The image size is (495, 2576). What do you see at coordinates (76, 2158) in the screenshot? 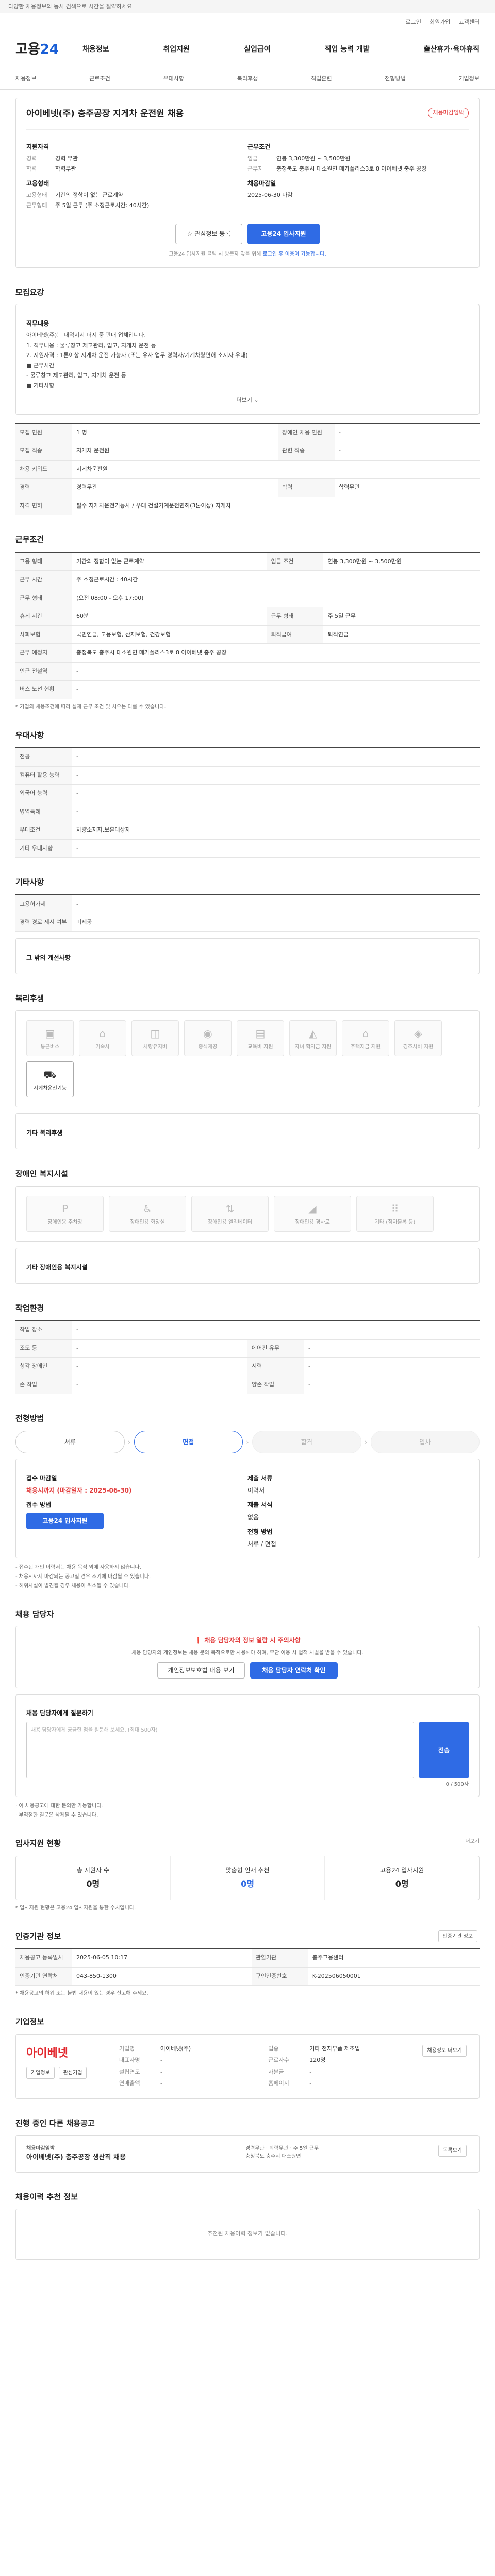
I see `other-title: 아이베넷(주) 충주공장 생산직 채용` at bounding box center [76, 2158].